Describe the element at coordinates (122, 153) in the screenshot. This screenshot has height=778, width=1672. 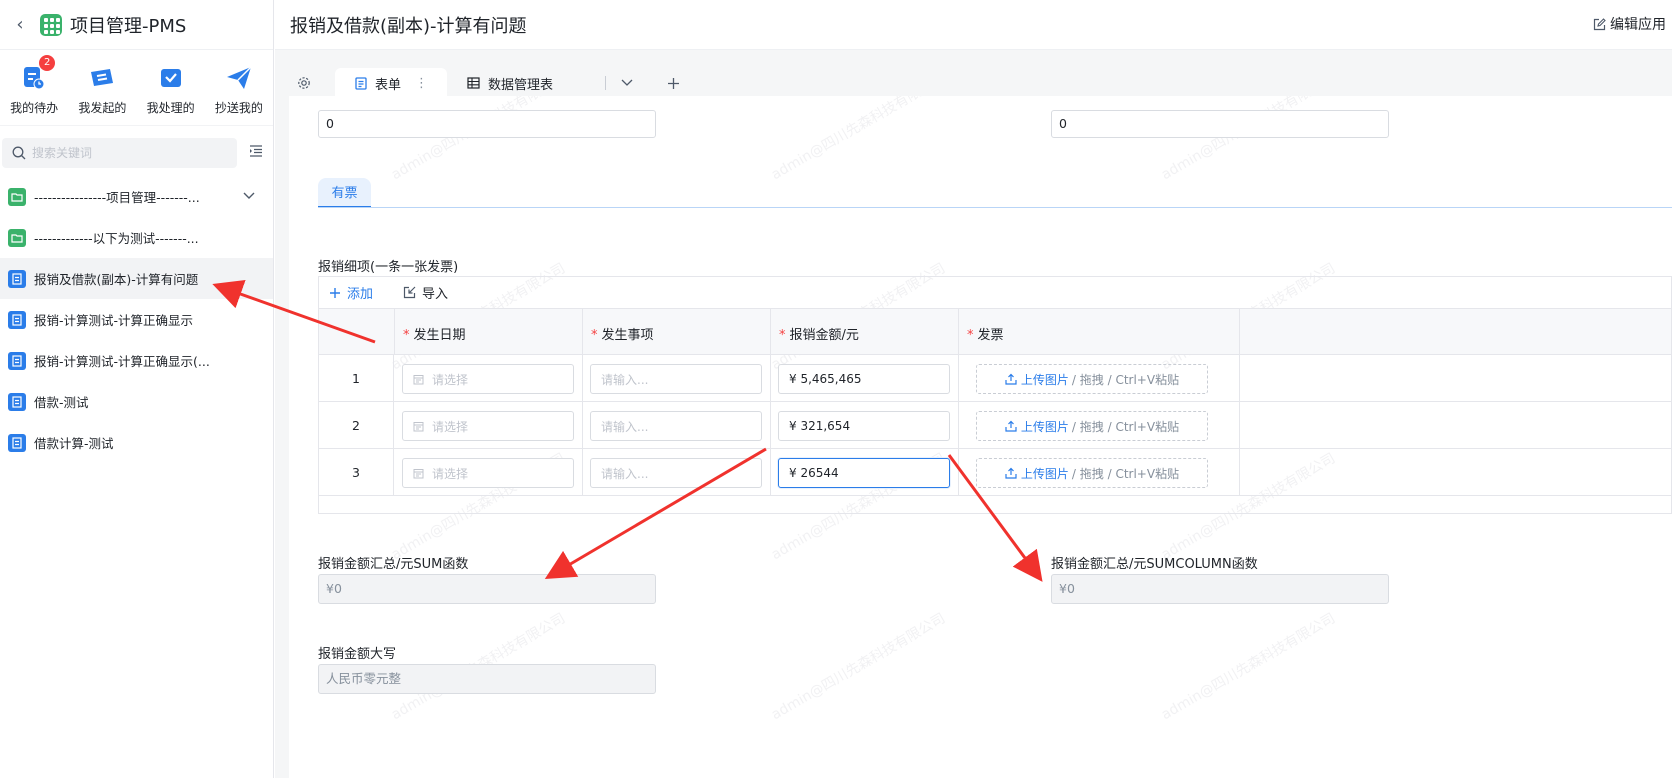
I see `search-input` at that location.